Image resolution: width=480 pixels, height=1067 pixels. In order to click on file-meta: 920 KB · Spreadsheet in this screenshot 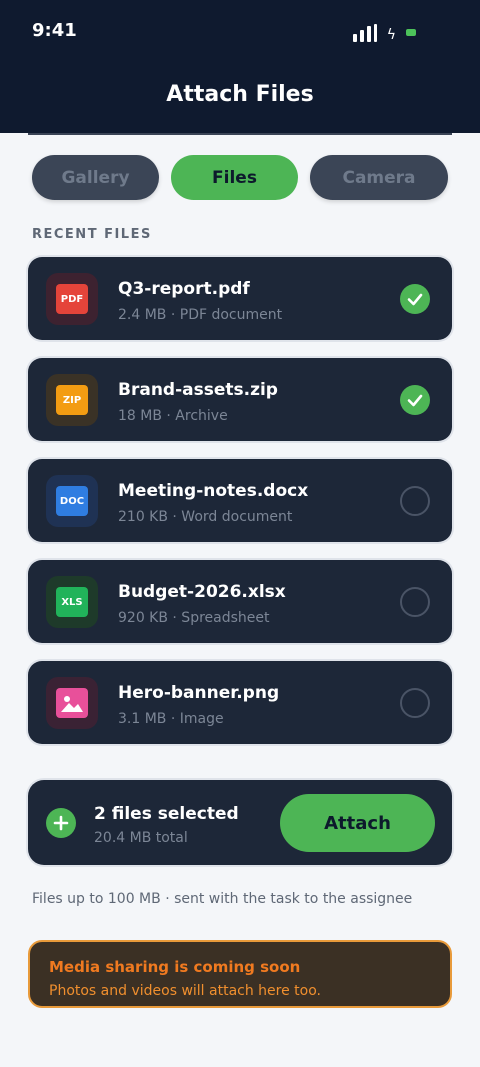, I will do `click(194, 618)`.